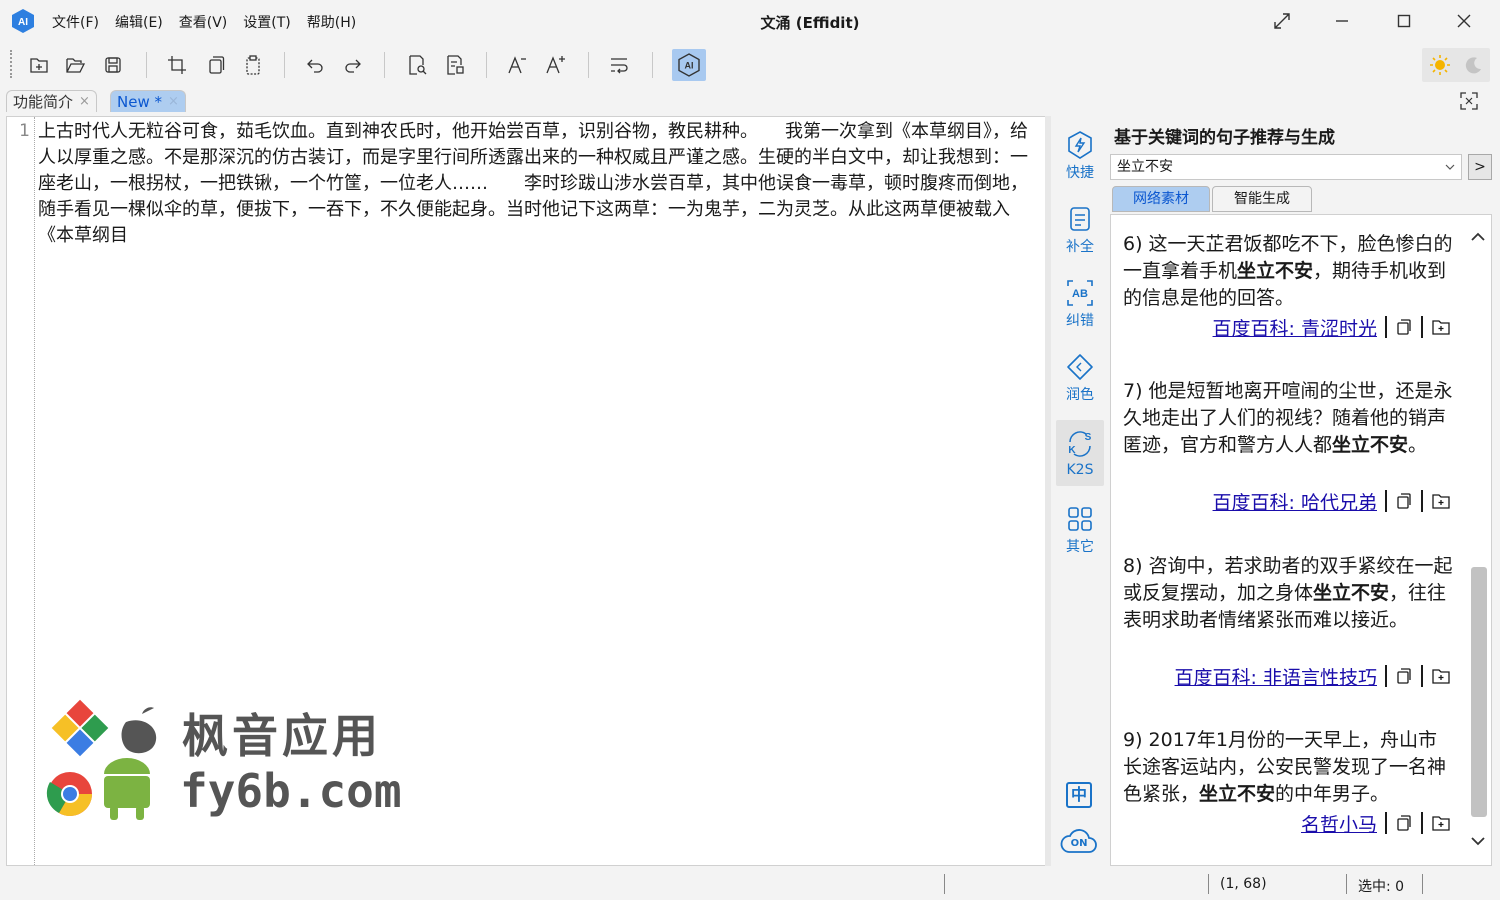  I want to click on wrap-icon, so click(619, 66).